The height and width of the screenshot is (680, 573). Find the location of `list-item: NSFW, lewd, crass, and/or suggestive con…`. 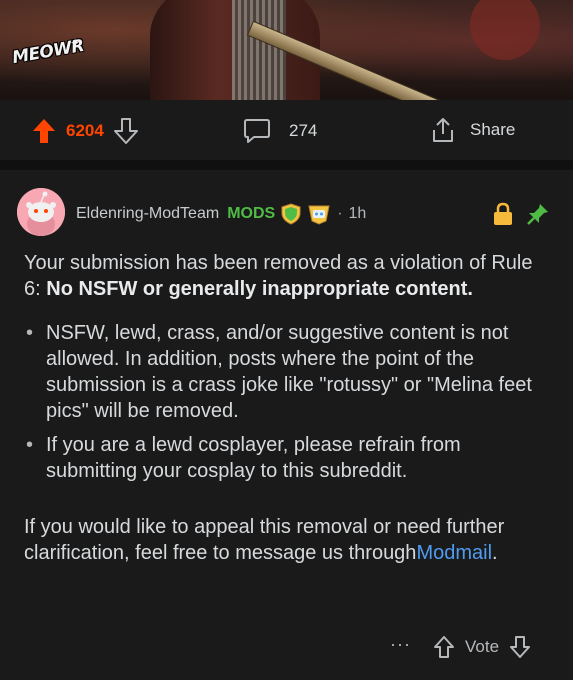

list-item: NSFW, lewd, crass, and/or suggestive con… is located at coordinates (289, 372).